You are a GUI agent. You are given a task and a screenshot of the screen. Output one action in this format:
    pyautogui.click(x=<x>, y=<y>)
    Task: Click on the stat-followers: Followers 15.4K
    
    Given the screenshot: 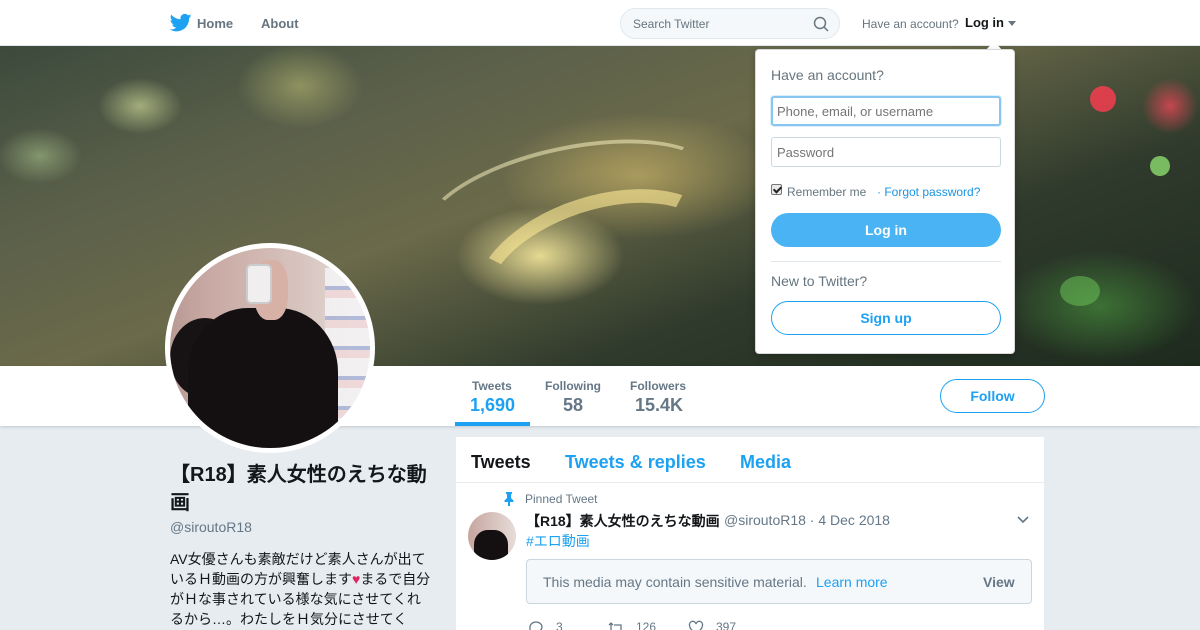 What is the action you would take?
    pyautogui.click(x=660, y=396)
    